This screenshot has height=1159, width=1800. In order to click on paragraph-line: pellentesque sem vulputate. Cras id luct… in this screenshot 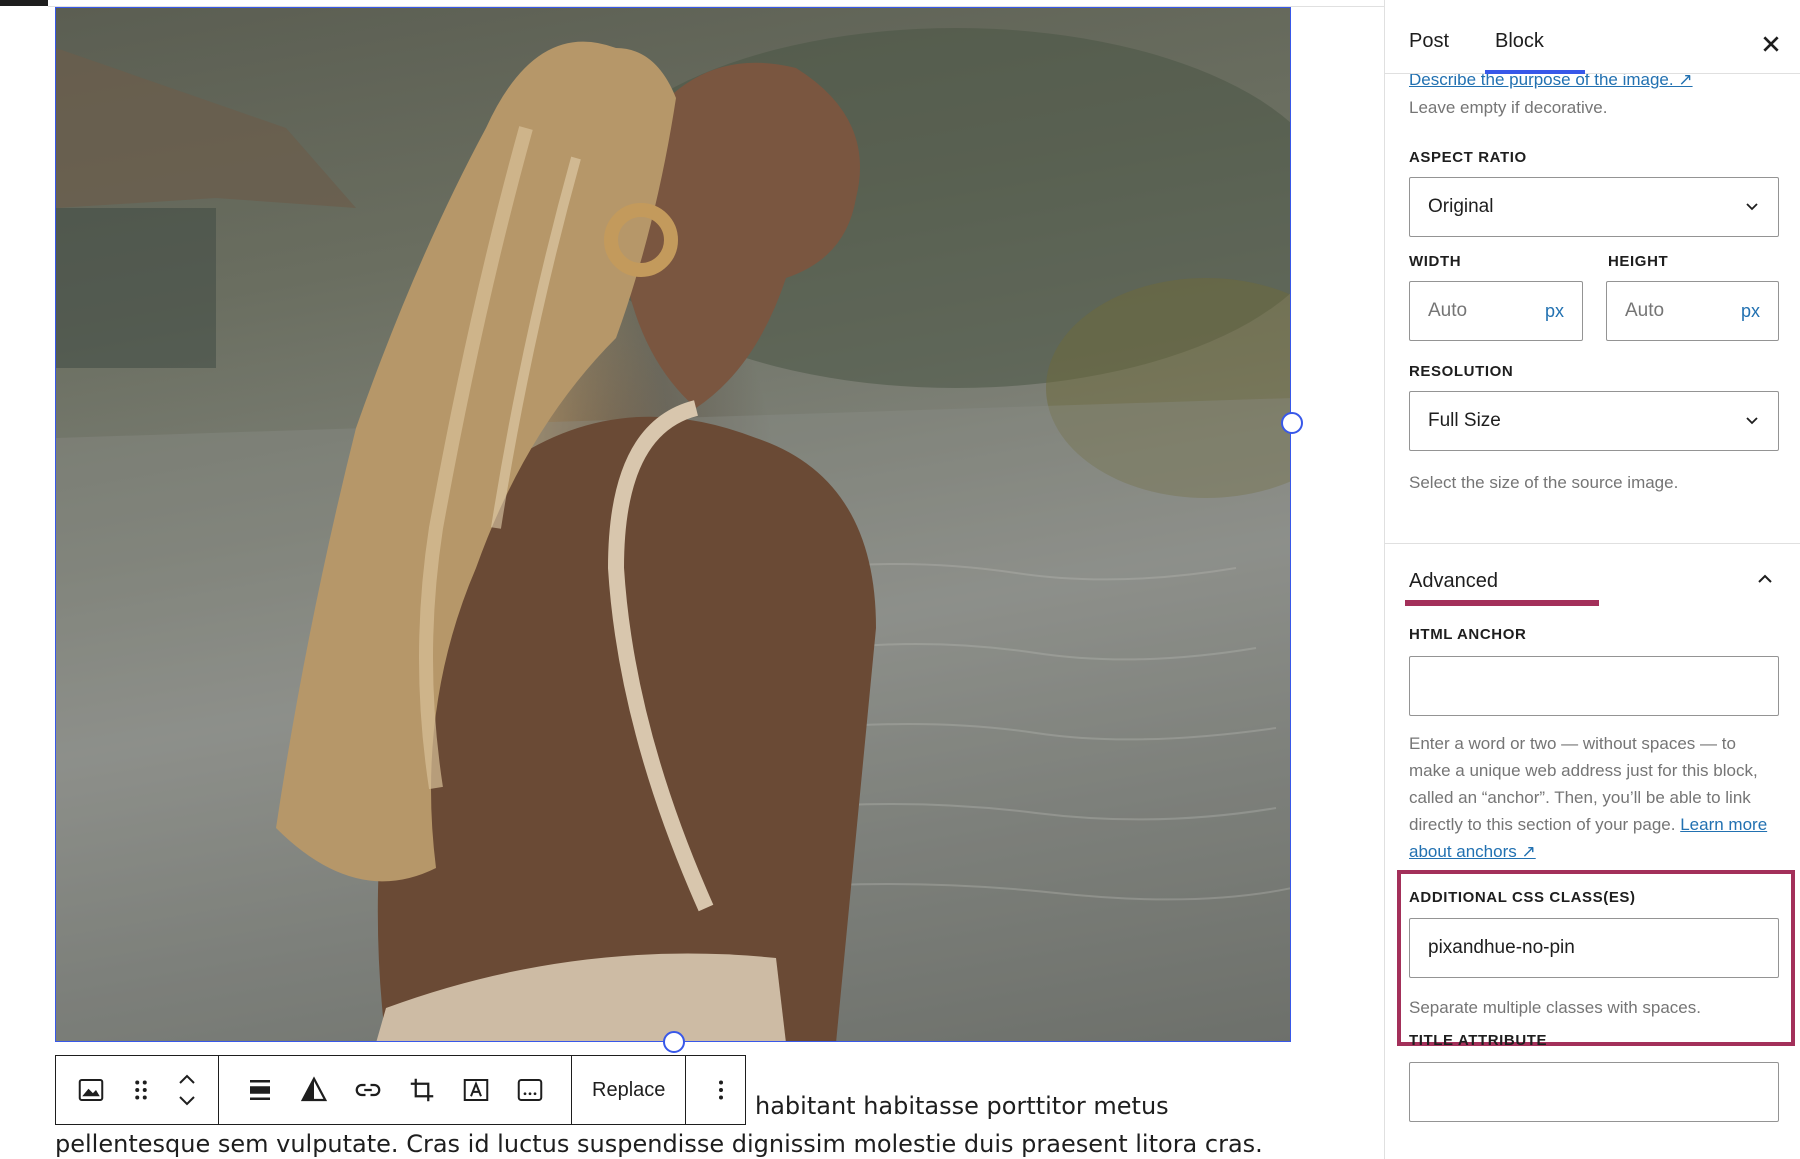, I will do `click(659, 1144)`.